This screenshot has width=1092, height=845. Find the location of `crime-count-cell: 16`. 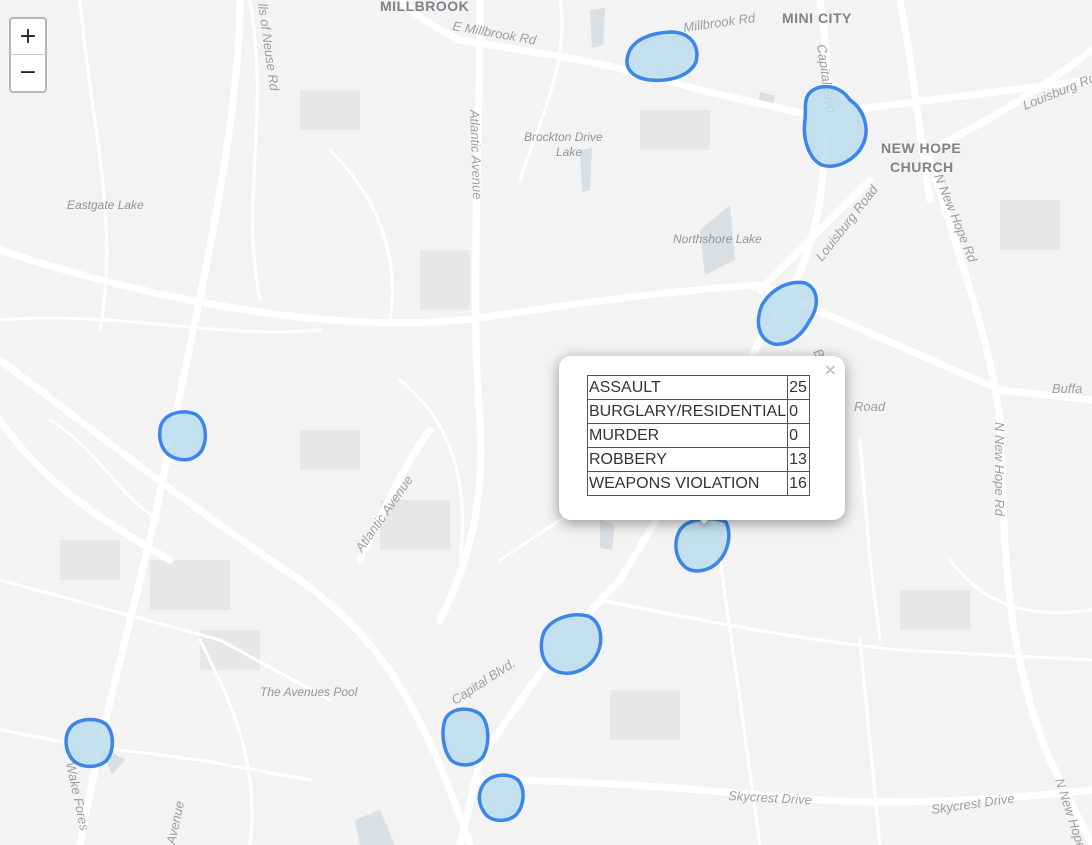

crime-count-cell: 16 is located at coordinates (798, 483).